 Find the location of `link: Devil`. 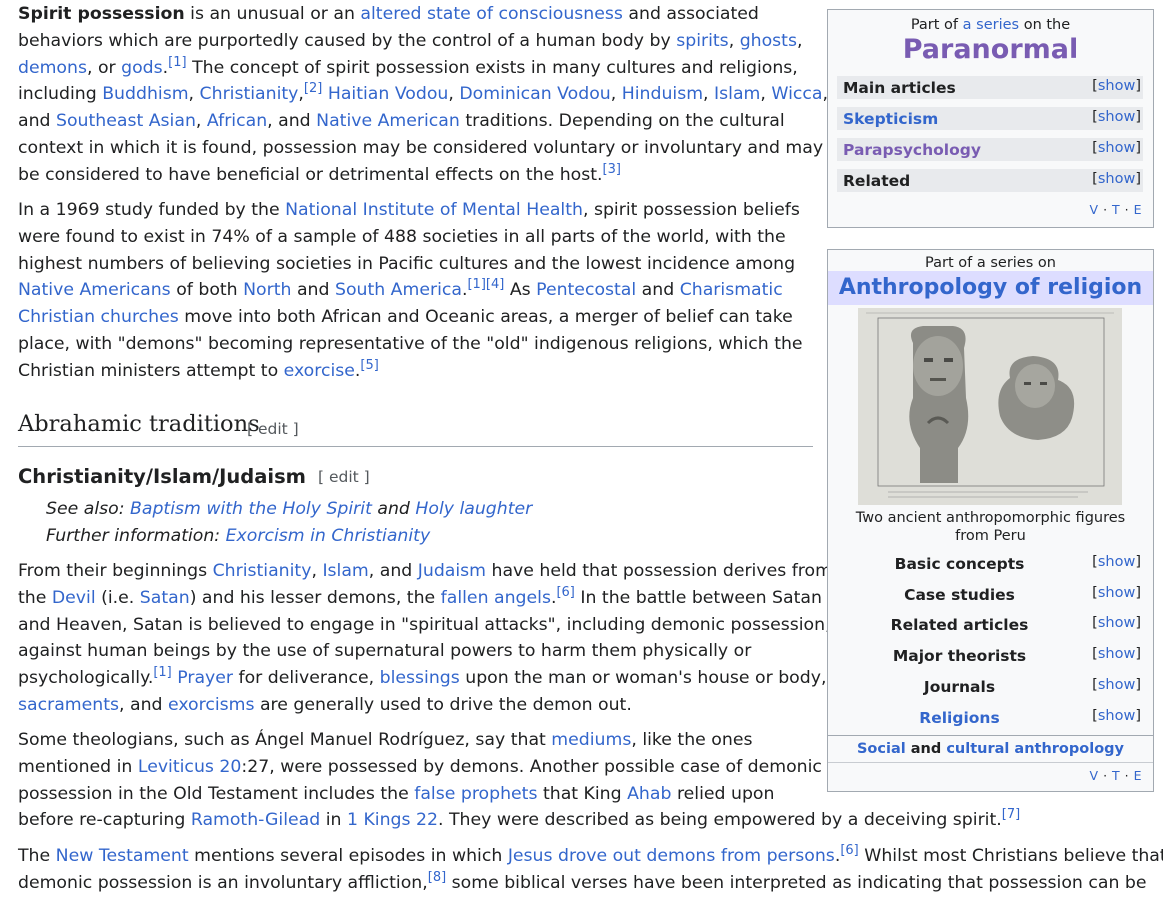

link: Devil is located at coordinates (74, 598).